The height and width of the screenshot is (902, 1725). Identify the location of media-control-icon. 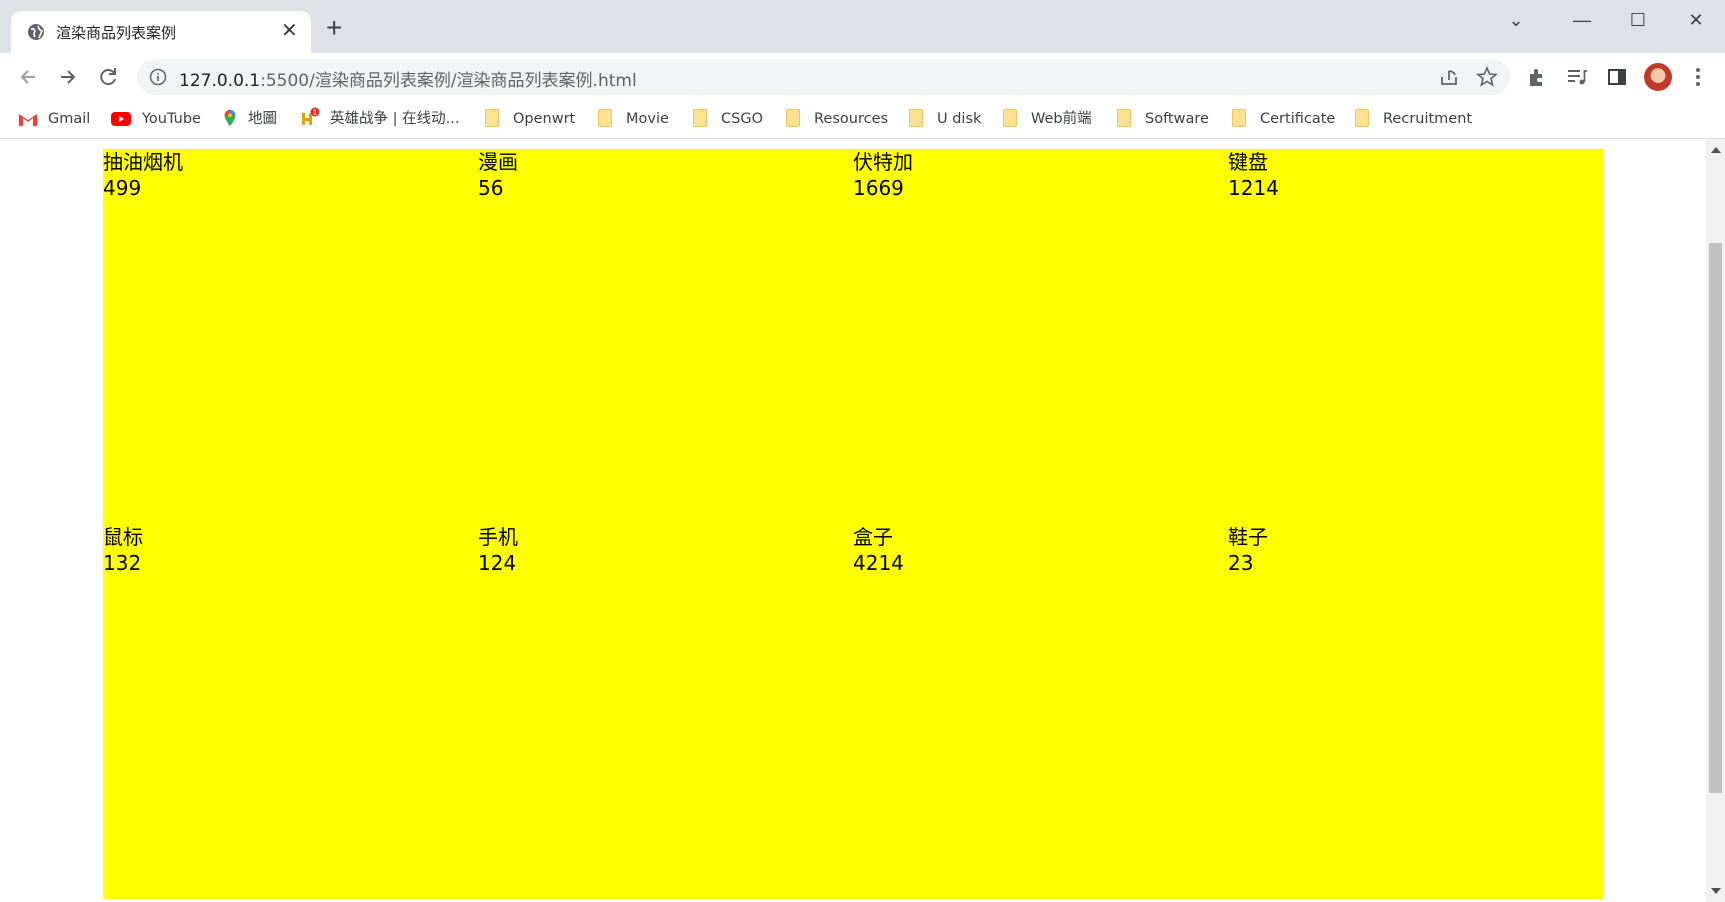
(1577, 77).